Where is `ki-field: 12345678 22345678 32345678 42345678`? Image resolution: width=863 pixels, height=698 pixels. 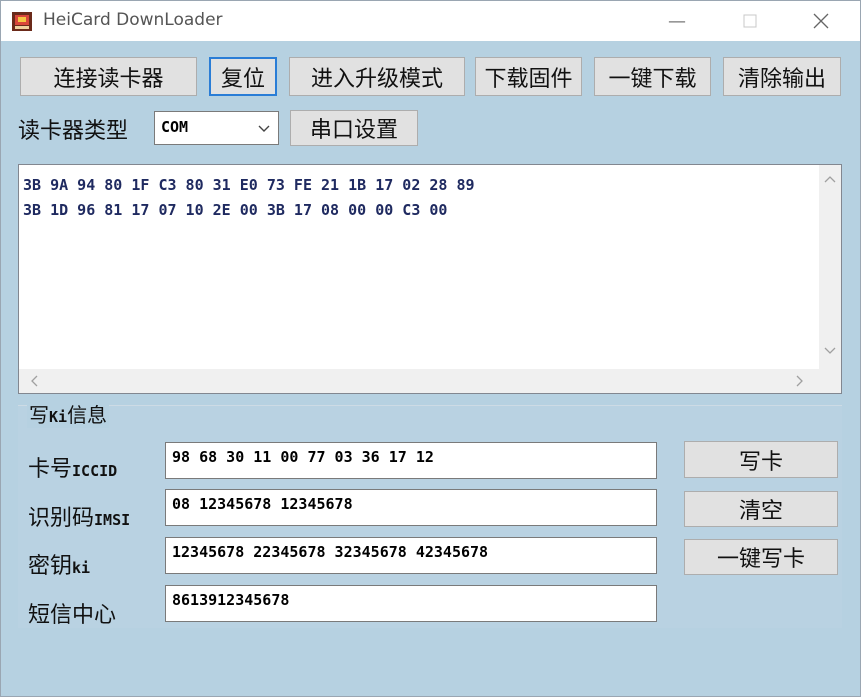
ki-field: 12345678 22345678 32345678 42345678 is located at coordinates (411, 555).